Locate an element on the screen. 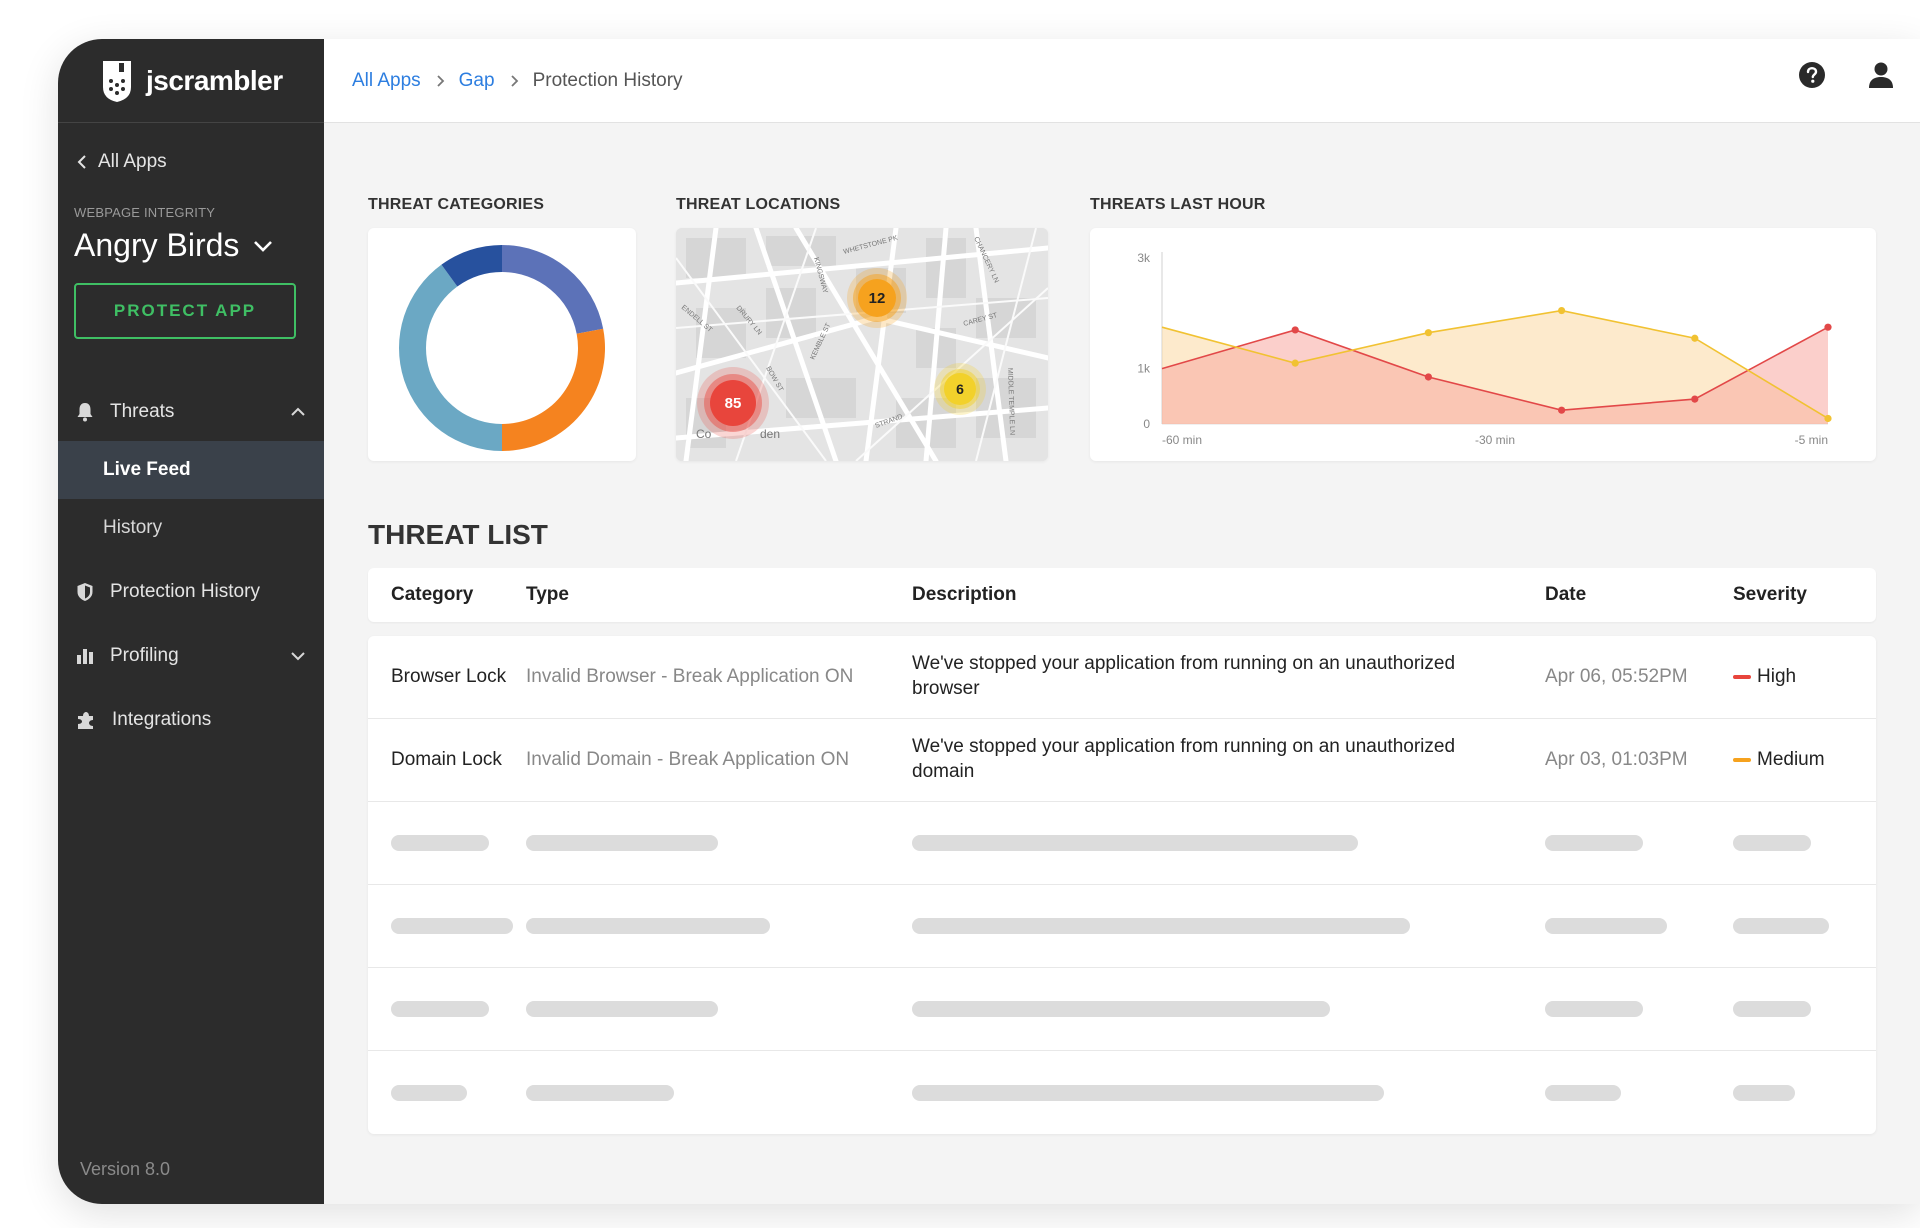  cell-severity: High is located at coordinates (1804, 677).